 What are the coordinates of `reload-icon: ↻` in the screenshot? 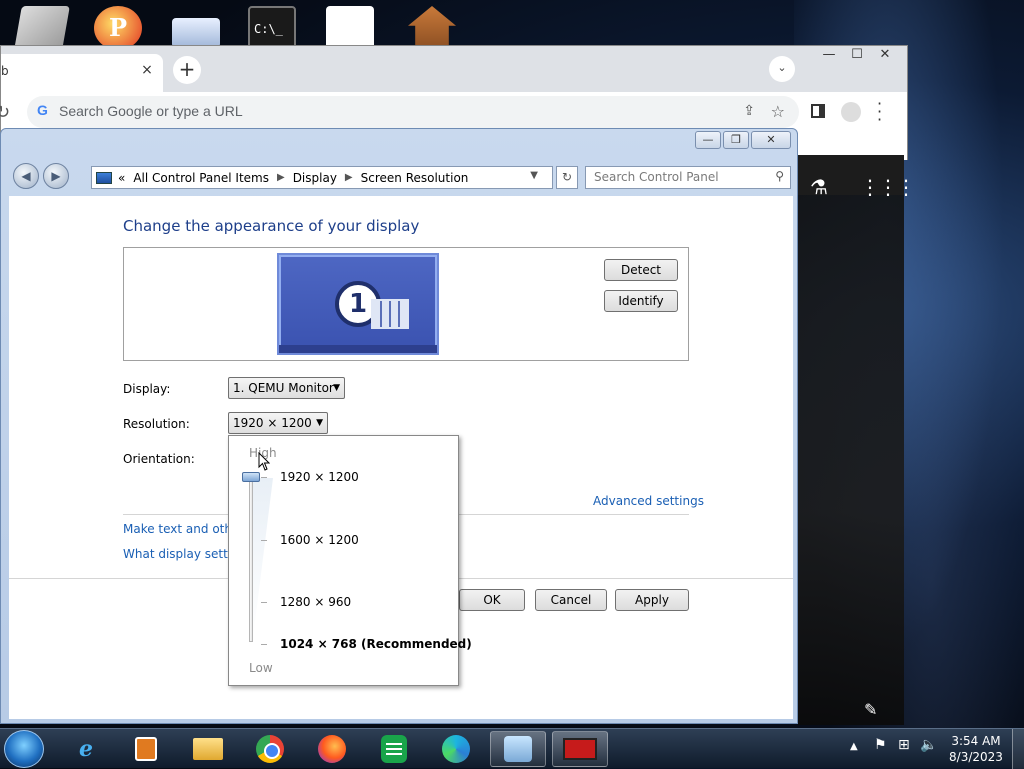 It's located at (5, 112).